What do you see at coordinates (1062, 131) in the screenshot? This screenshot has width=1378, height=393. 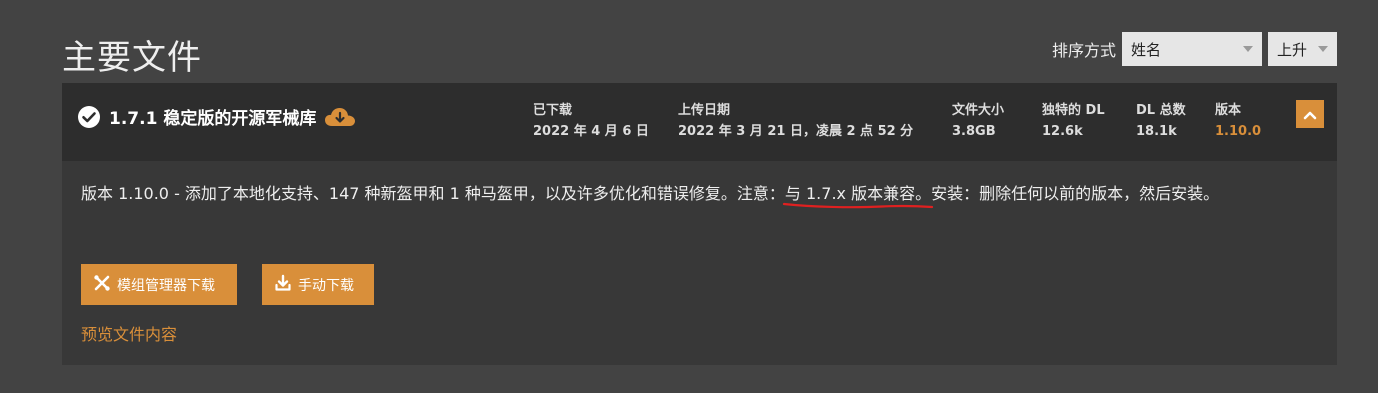 I see `unique-dl-value: 12.6k` at bounding box center [1062, 131].